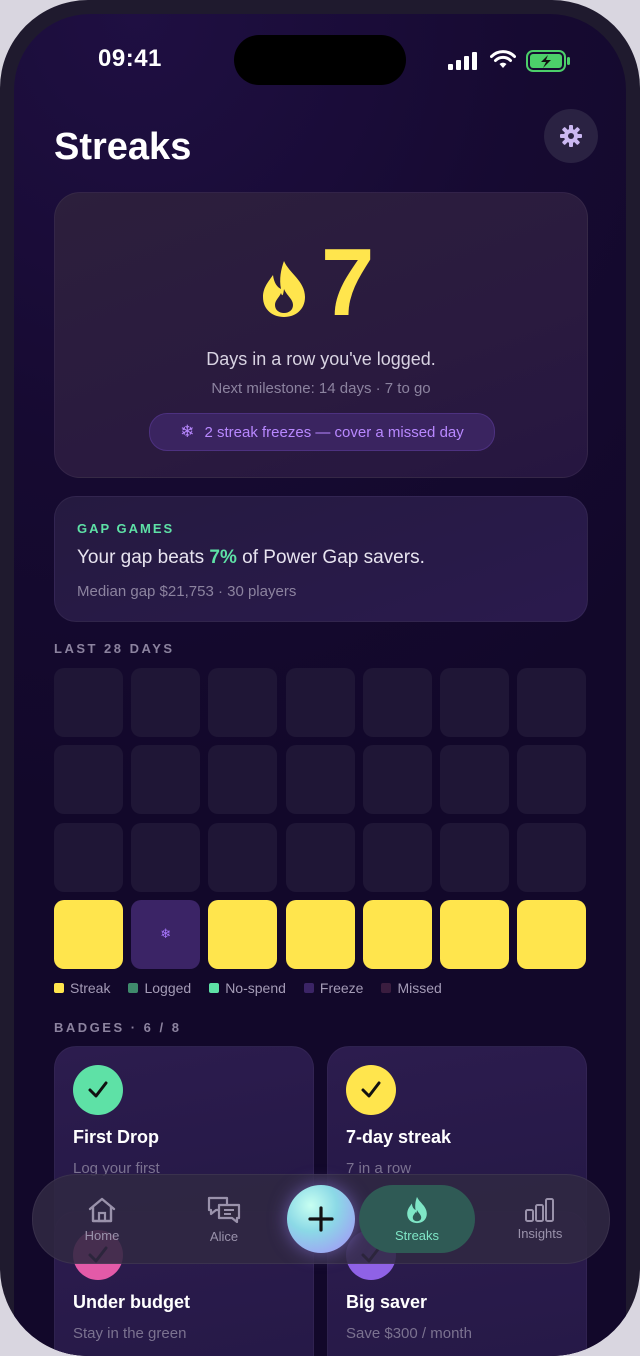  I want to click on legend-label: Missed, so click(419, 988).